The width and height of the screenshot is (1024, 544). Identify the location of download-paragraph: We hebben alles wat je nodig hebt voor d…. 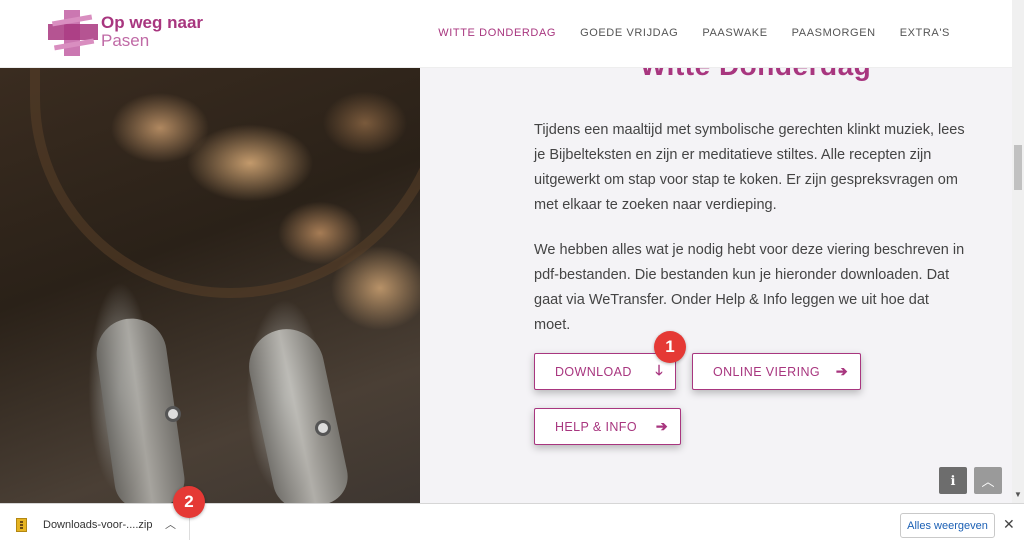
(749, 287).